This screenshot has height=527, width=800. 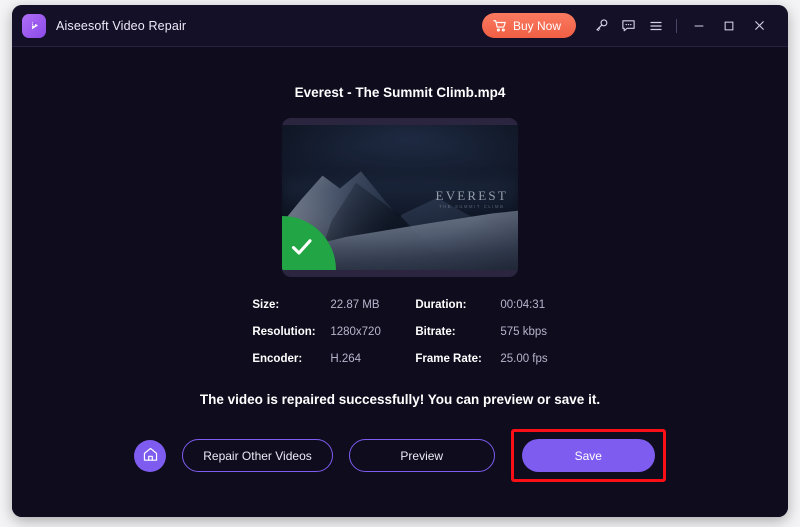 What do you see at coordinates (302, 249) in the screenshot?
I see `check-mark-icon` at bounding box center [302, 249].